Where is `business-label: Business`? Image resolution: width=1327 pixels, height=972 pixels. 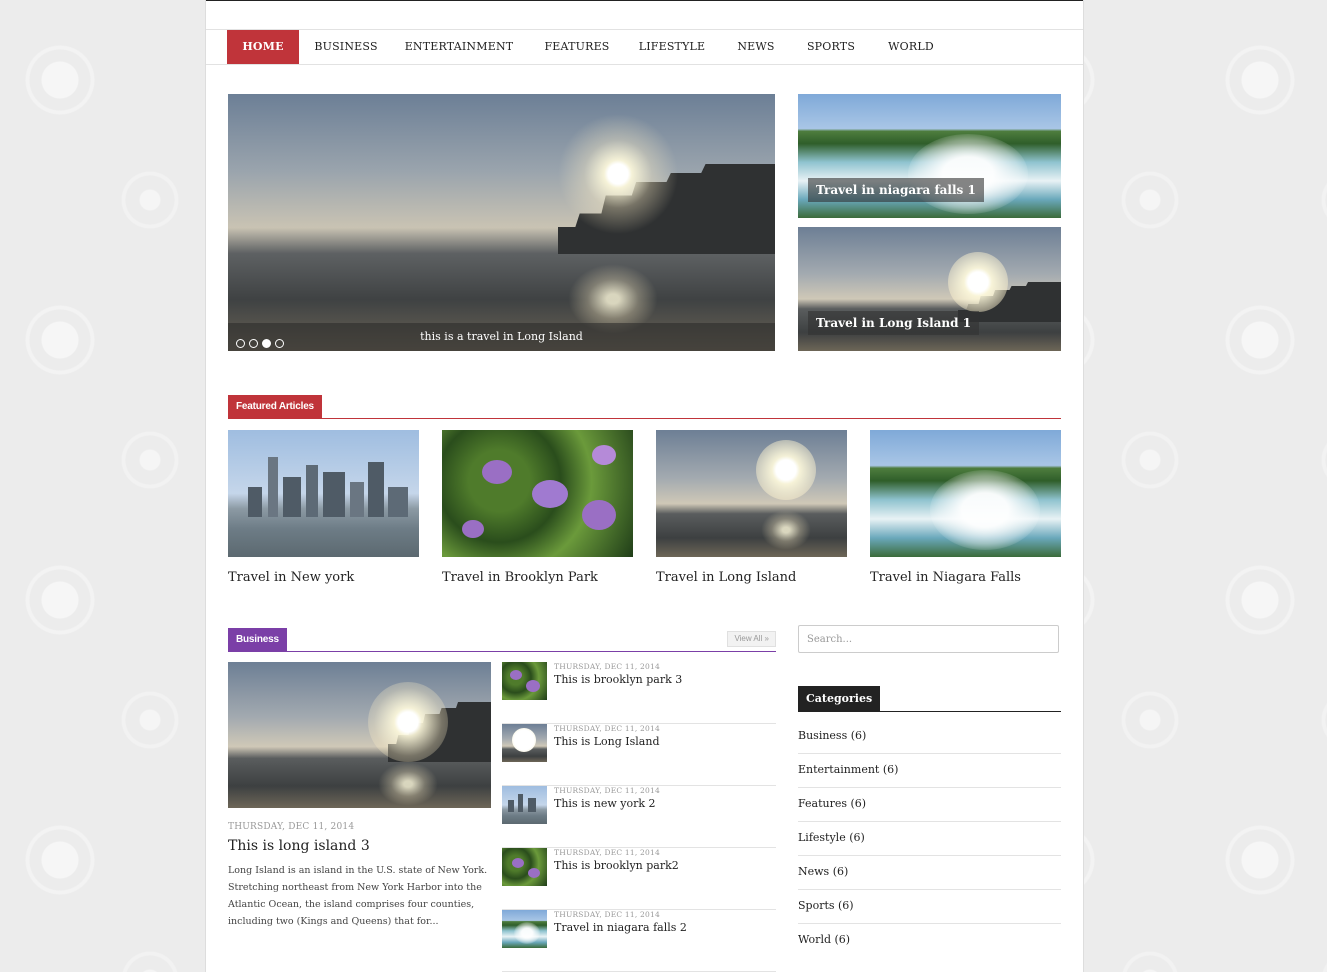 business-label: Business is located at coordinates (257, 640).